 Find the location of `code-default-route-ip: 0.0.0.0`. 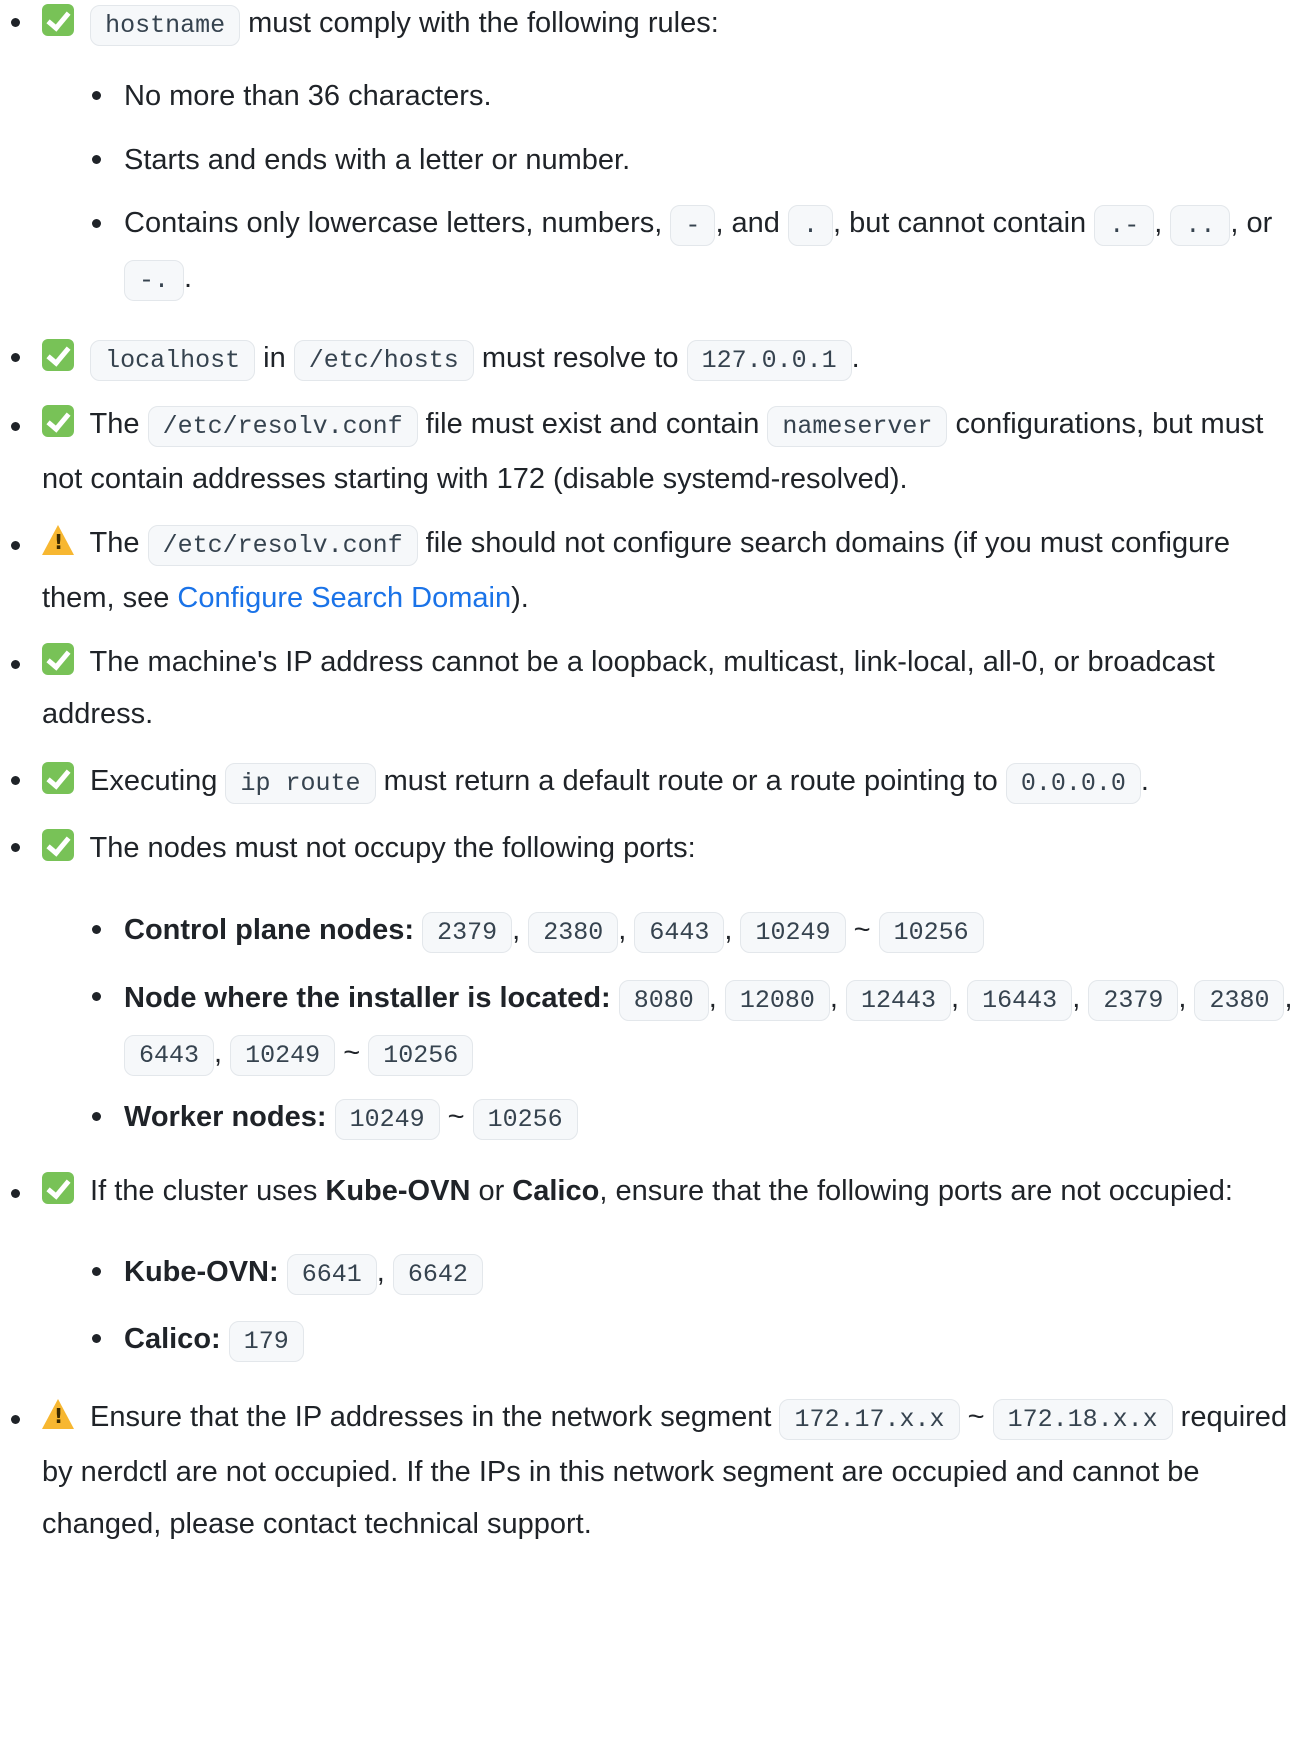

code-default-route-ip: 0.0.0.0 is located at coordinates (1073, 783).